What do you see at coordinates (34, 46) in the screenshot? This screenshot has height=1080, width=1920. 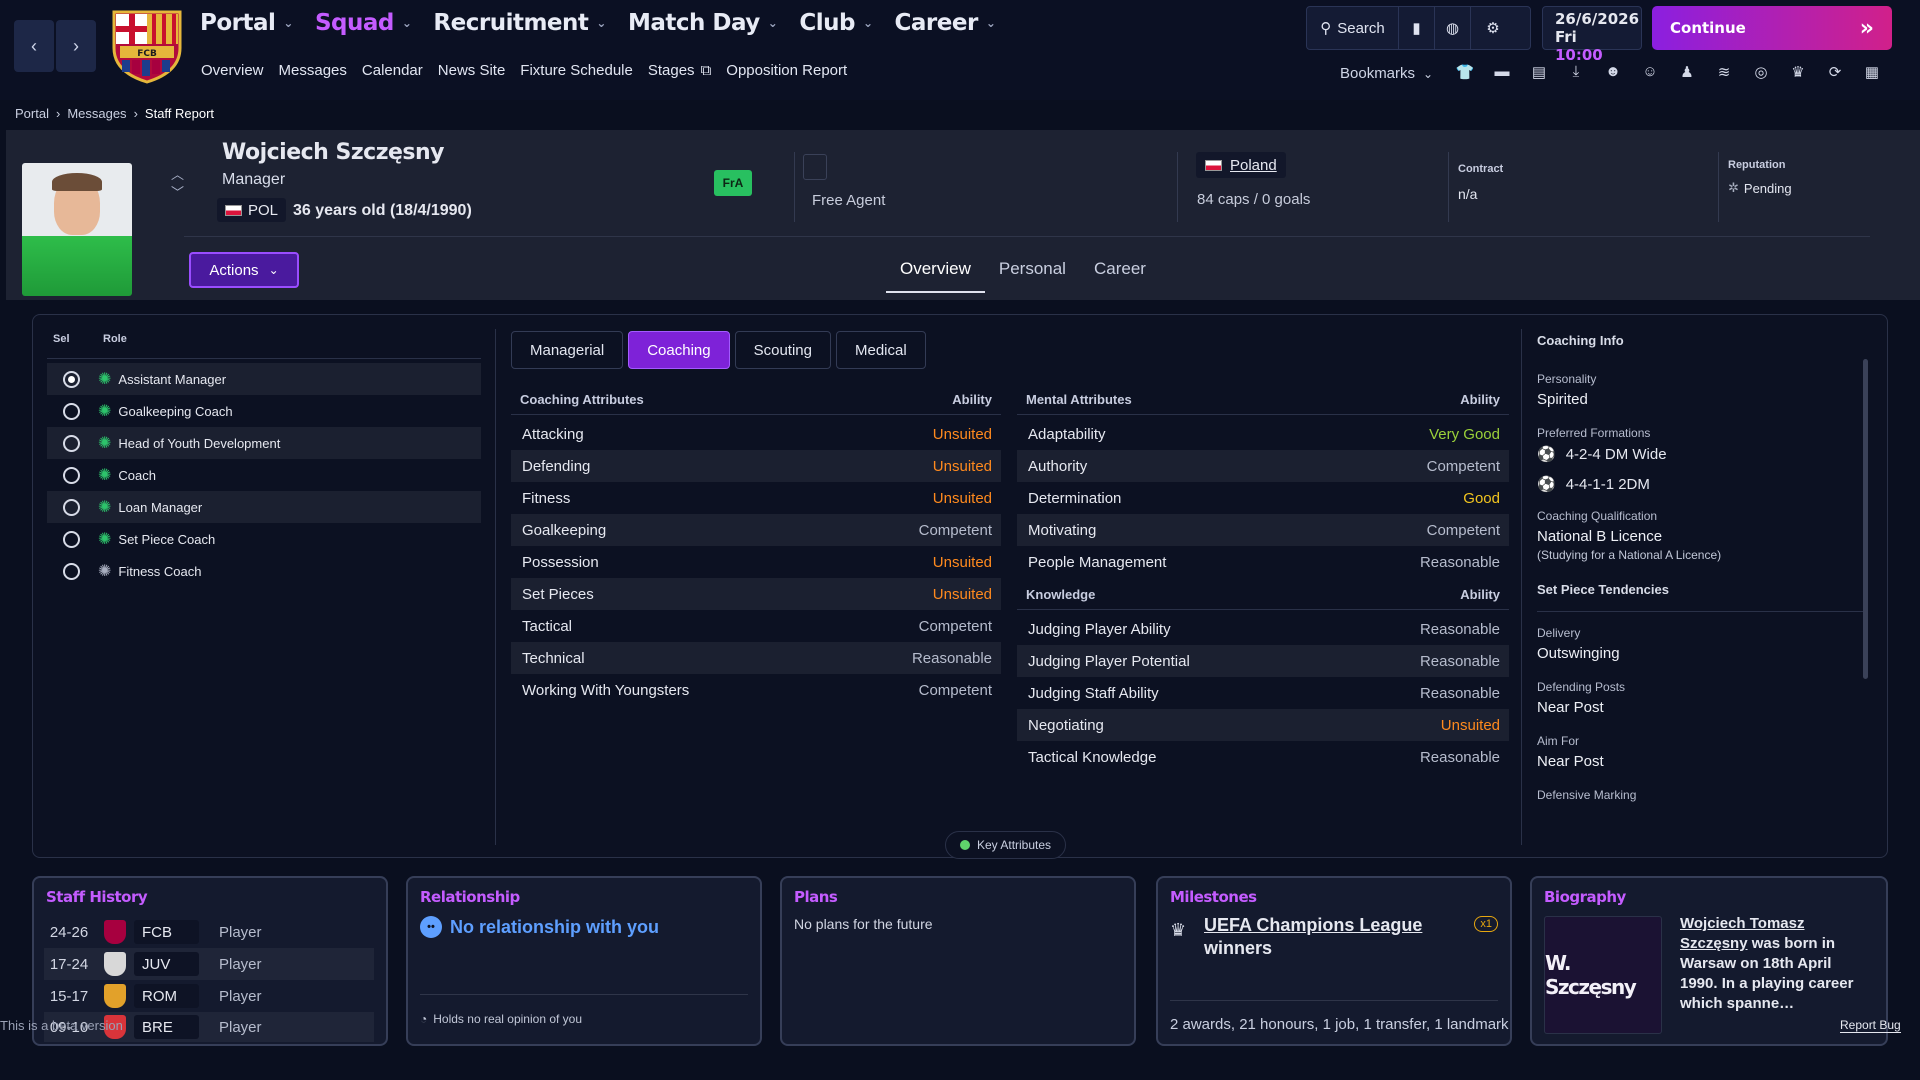 I see `back-button: ‹` at bounding box center [34, 46].